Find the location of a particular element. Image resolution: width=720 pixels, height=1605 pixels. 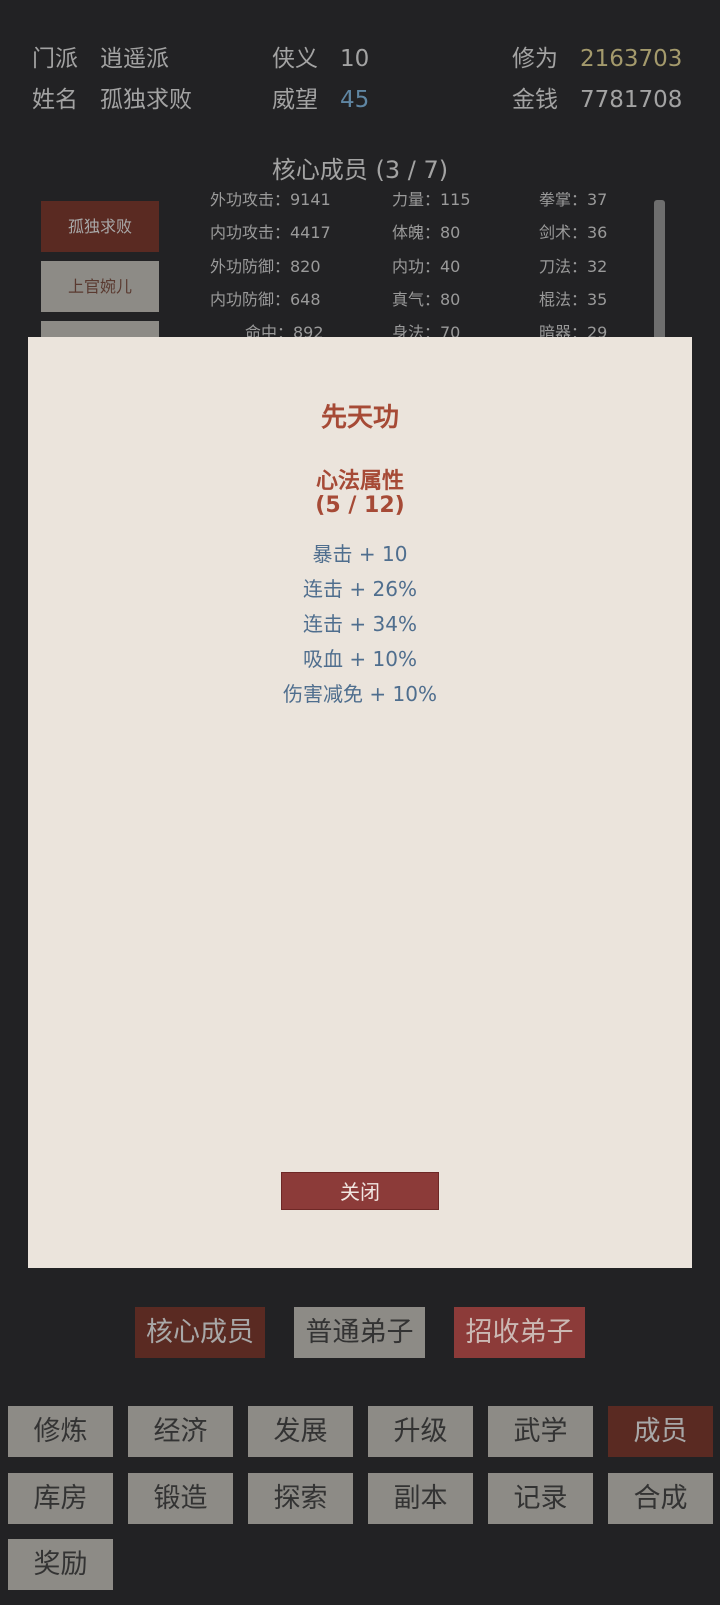

nav-rewards: 奖励 is located at coordinates (60, 1564).